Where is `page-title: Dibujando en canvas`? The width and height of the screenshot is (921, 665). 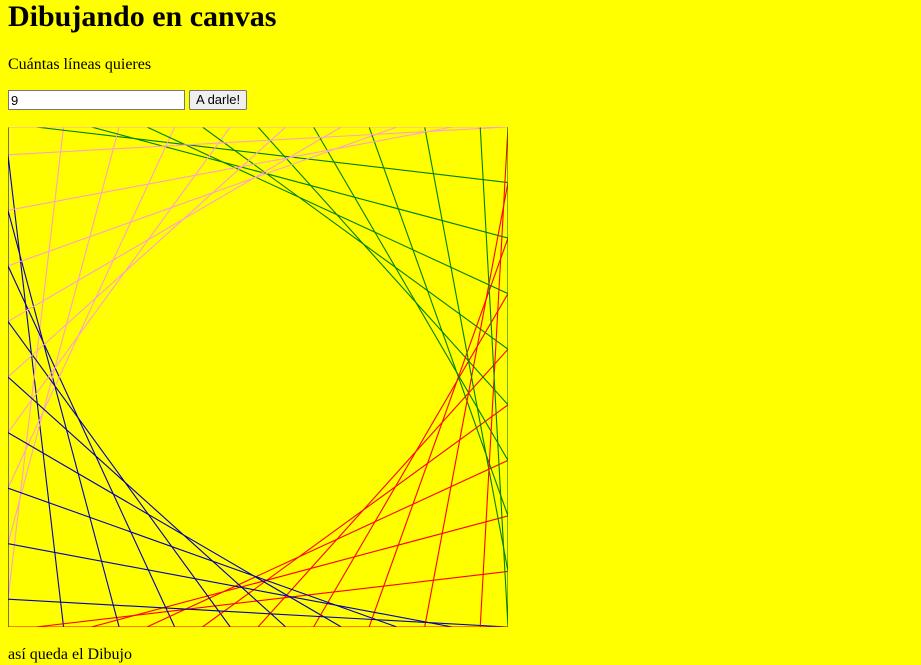 page-title: Dibujando en canvas is located at coordinates (142, 16).